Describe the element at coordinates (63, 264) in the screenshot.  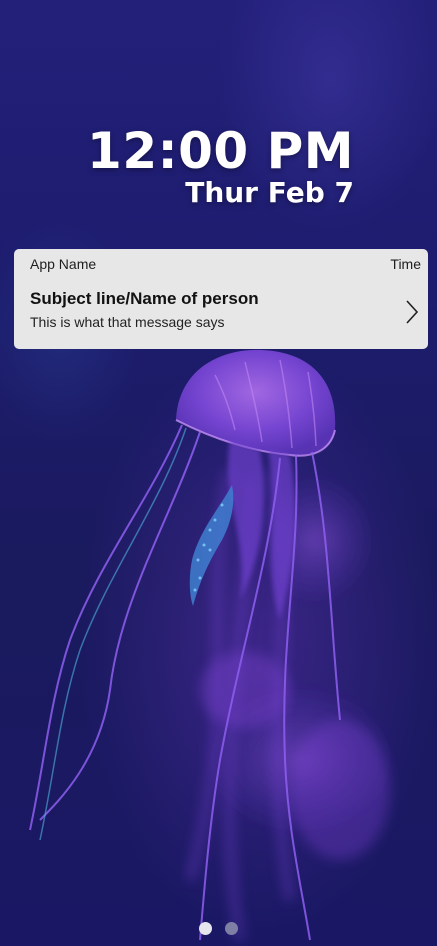
I see `notification-app-name: App Name` at that location.